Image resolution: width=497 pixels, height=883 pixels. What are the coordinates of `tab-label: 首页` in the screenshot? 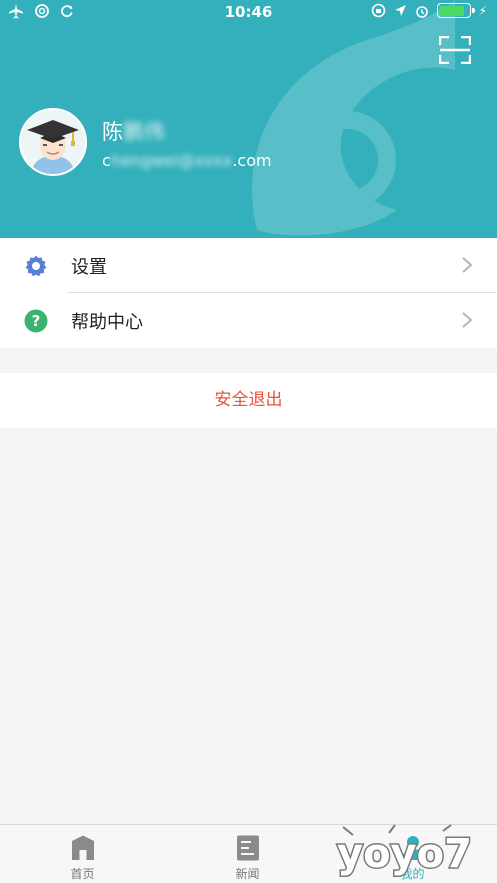 It's located at (82, 874).